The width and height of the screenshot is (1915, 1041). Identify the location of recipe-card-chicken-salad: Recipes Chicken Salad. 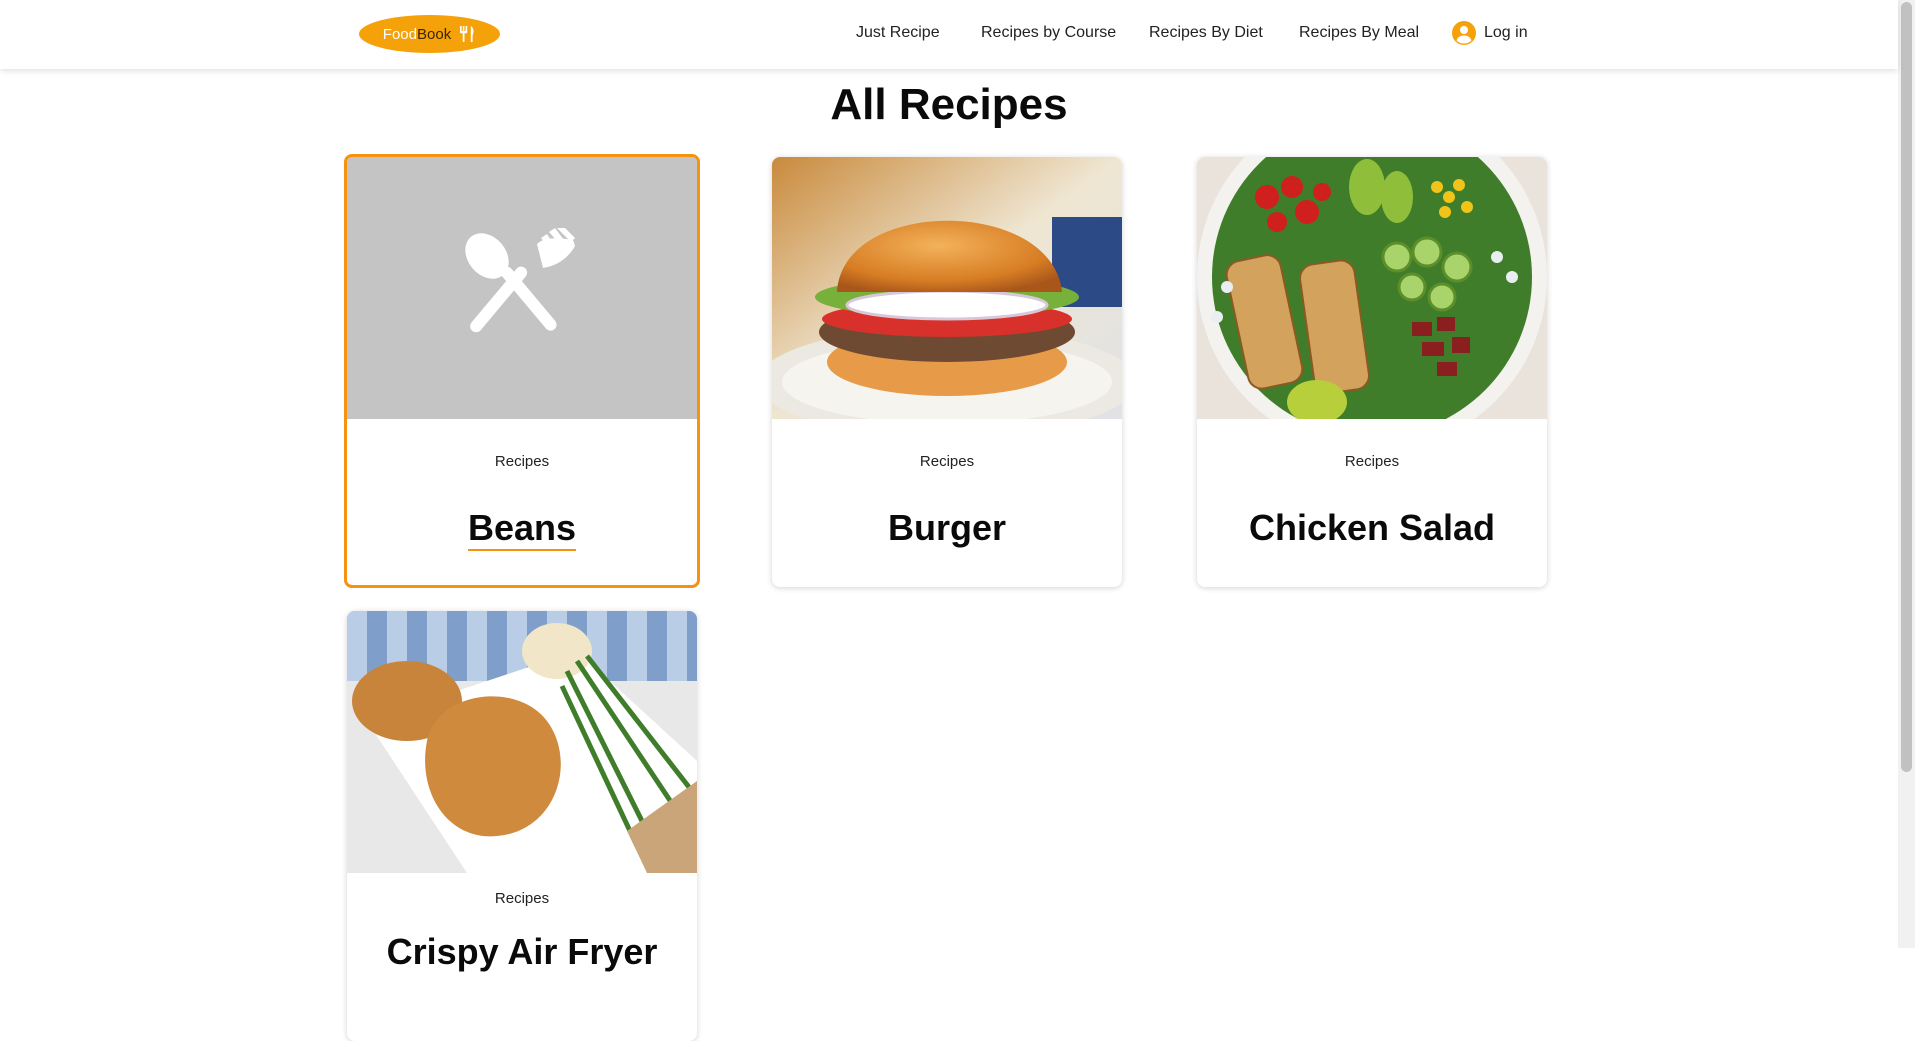
(1372, 372).